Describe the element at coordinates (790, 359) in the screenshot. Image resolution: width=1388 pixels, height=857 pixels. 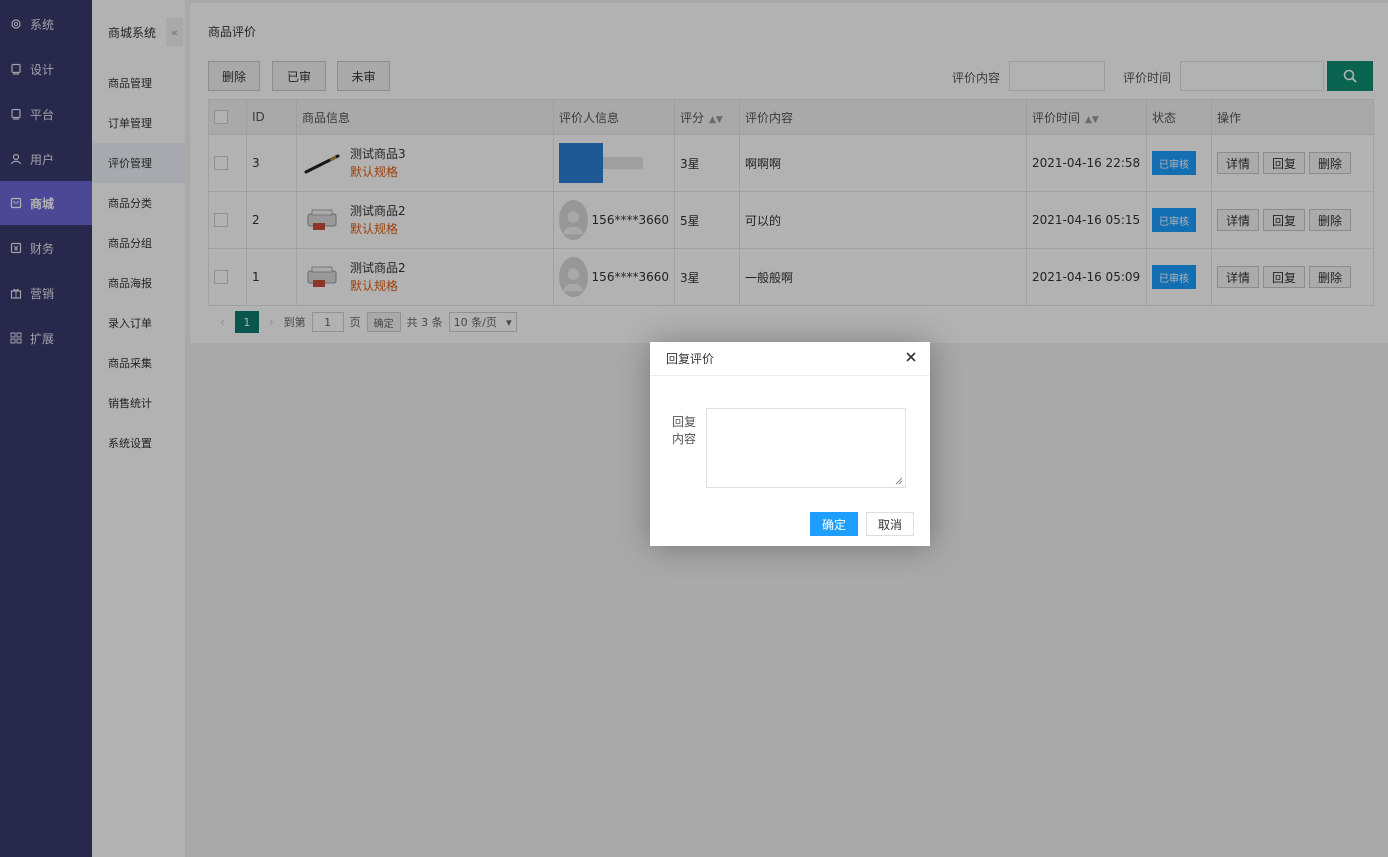
I see `modal-header: 回复评价` at that location.